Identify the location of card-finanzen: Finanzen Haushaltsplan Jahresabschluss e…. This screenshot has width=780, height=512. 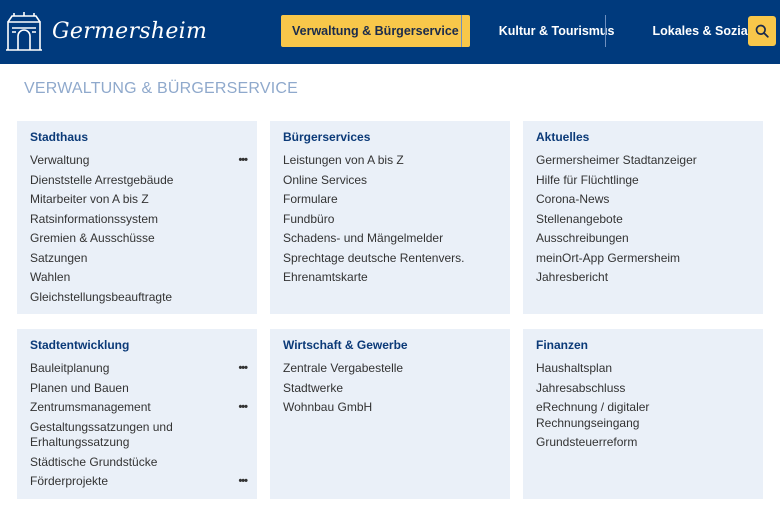
(643, 414).